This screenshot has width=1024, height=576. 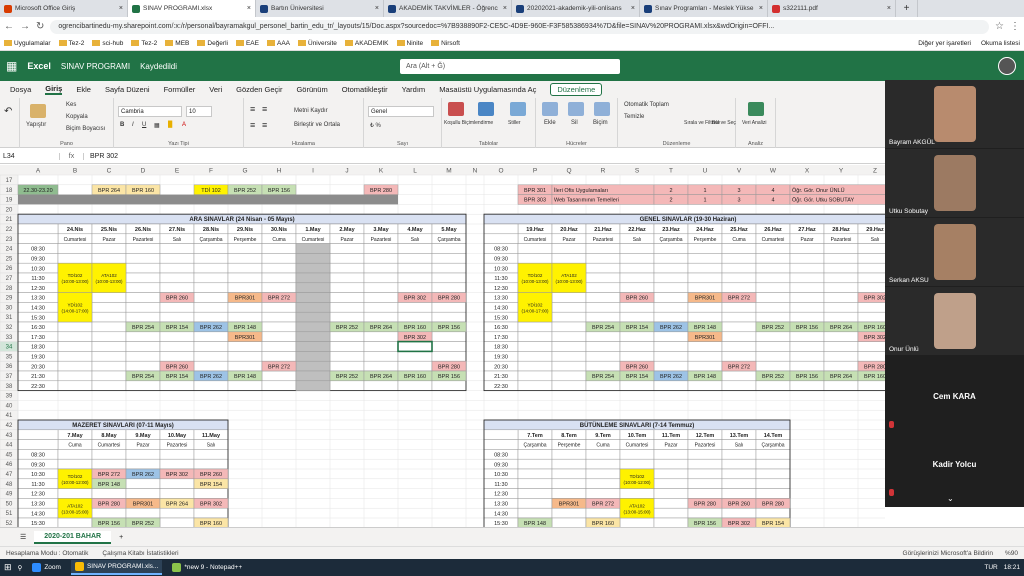 I want to click on bookmark-item: Diğer yer işaretleri, so click(x=944, y=43).